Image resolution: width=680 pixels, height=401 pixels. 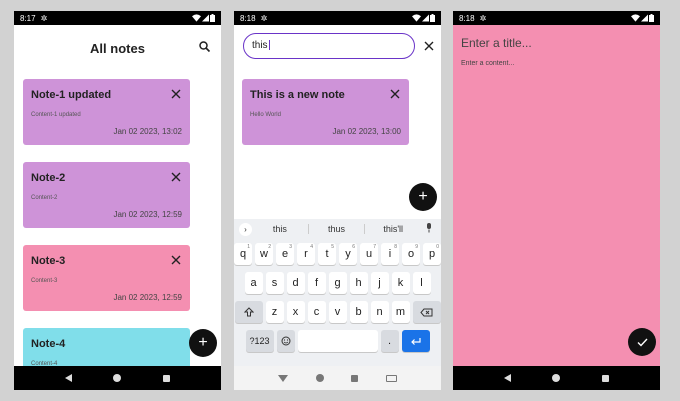 What do you see at coordinates (297, 95) in the screenshot?
I see `note-title: This is a new note` at bounding box center [297, 95].